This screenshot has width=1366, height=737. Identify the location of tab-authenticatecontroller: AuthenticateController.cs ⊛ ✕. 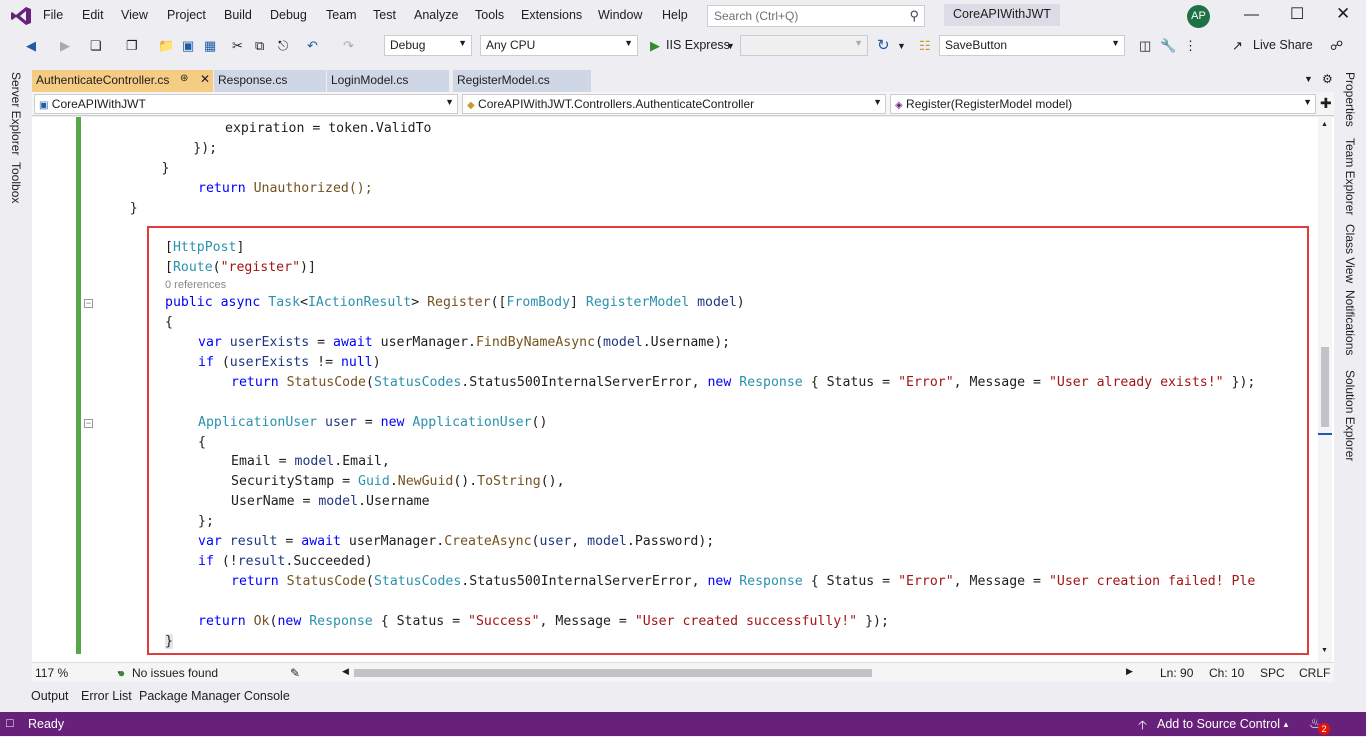
(122, 81).